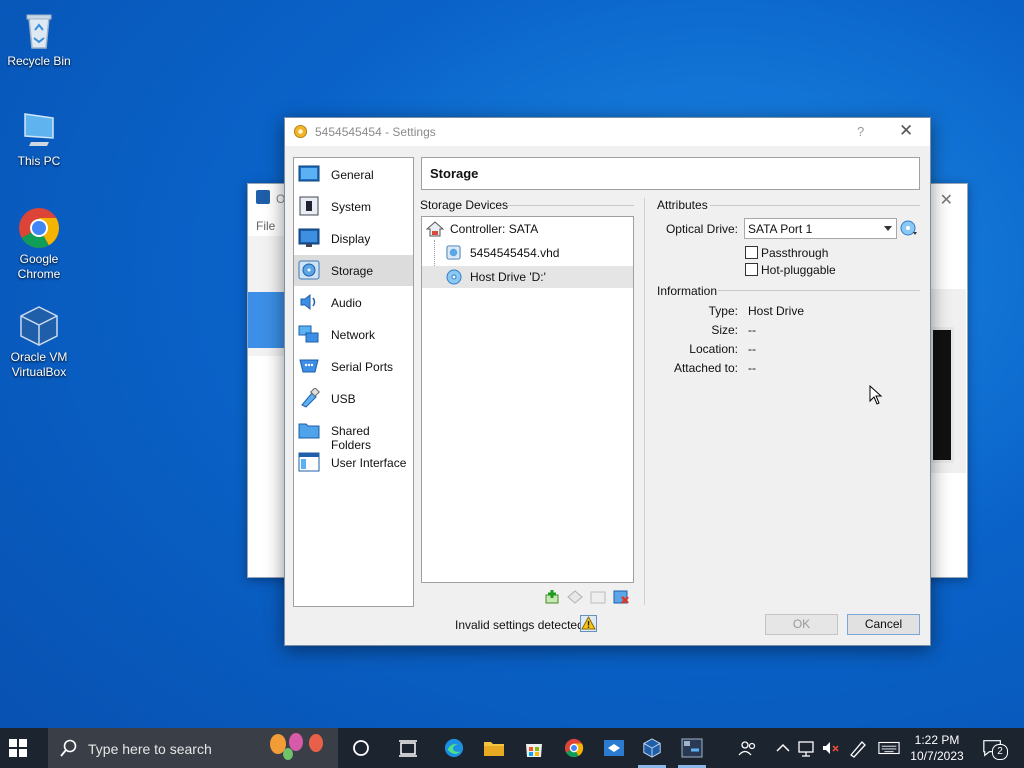 Image resolution: width=1024 pixels, height=768 pixels. Describe the element at coordinates (454, 748) in the screenshot. I see `edge-icon` at that location.